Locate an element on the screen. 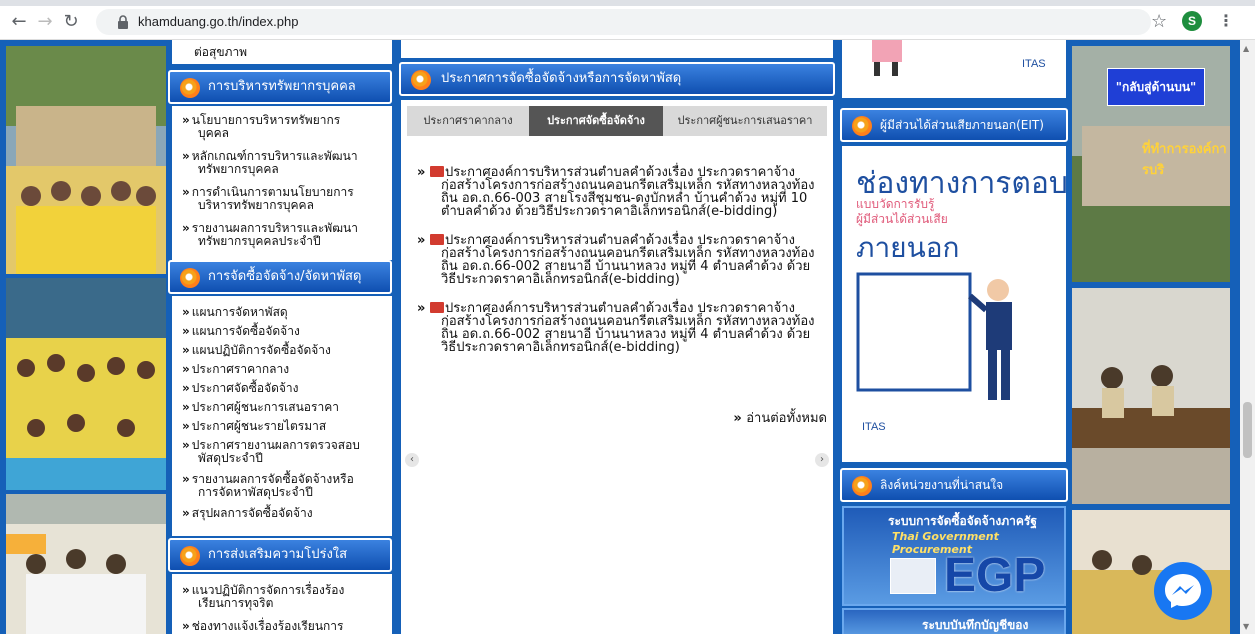 Image resolution: width=1255 pixels, height=634 pixels. tab-strip is located at coordinates (627, 3).